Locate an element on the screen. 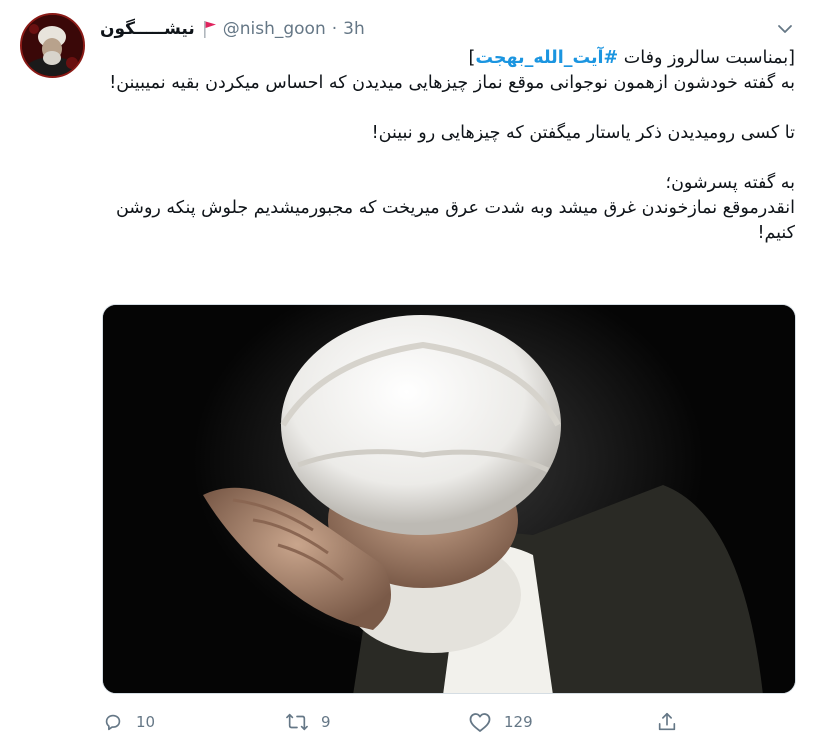 The height and width of the screenshot is (748, 816). user-handle: @nish_goon is located at coordinates (274, 29).